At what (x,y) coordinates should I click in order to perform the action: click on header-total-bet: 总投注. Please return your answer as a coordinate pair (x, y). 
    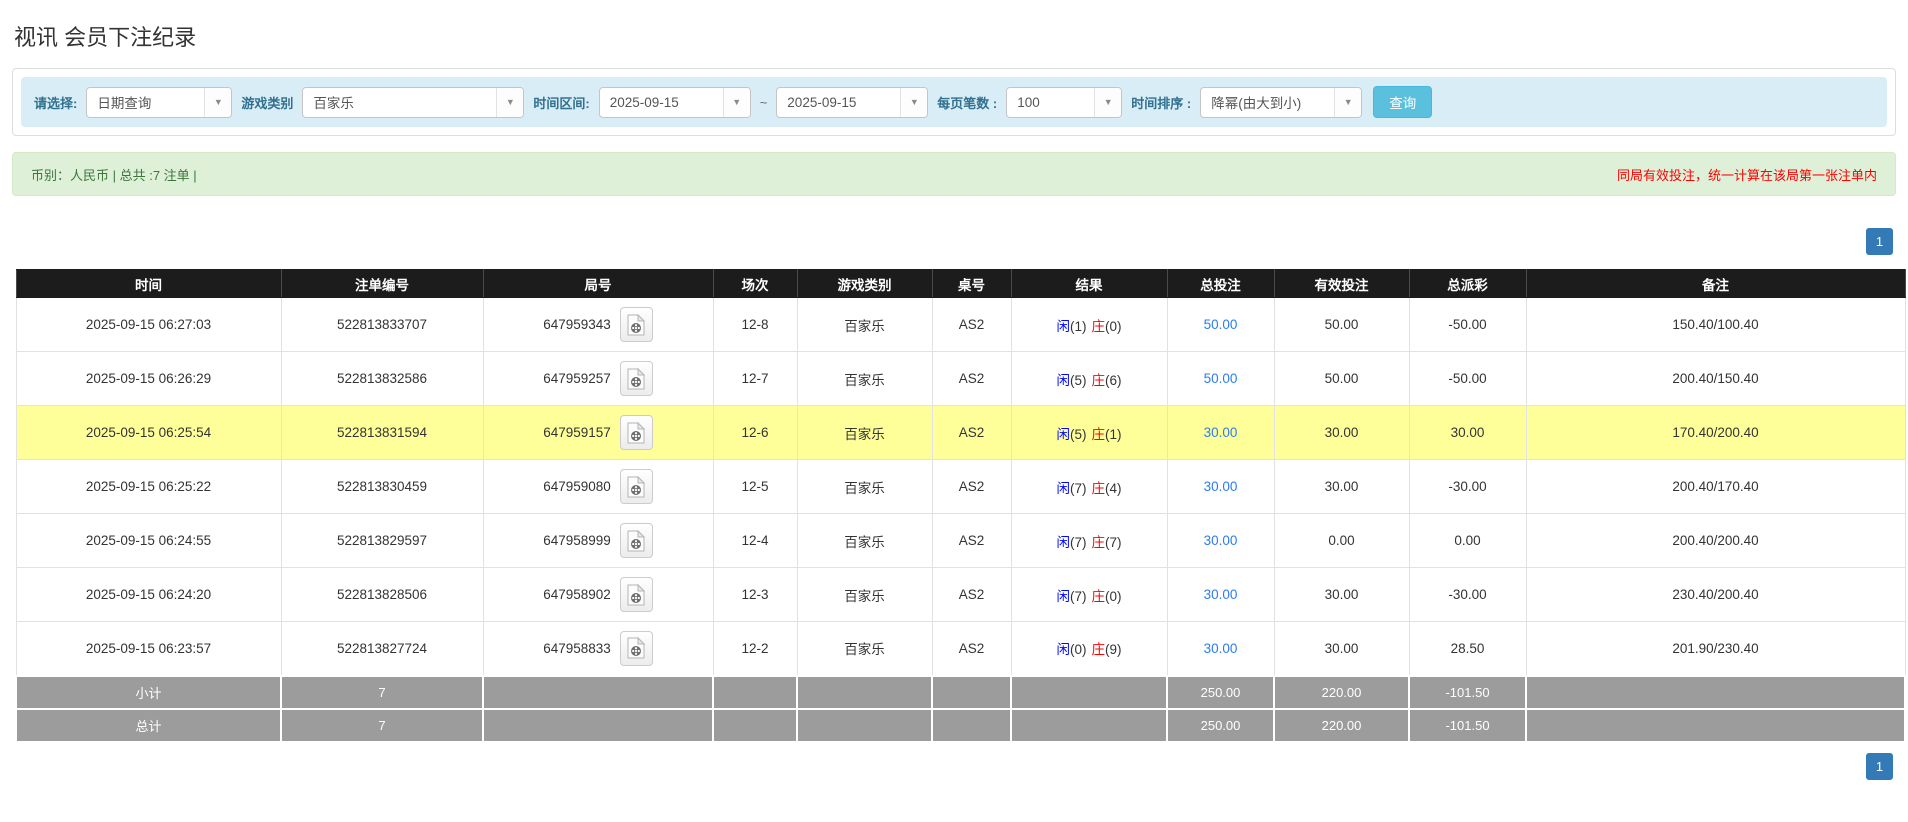
    Looking at the image, I should click on (1220, 283).